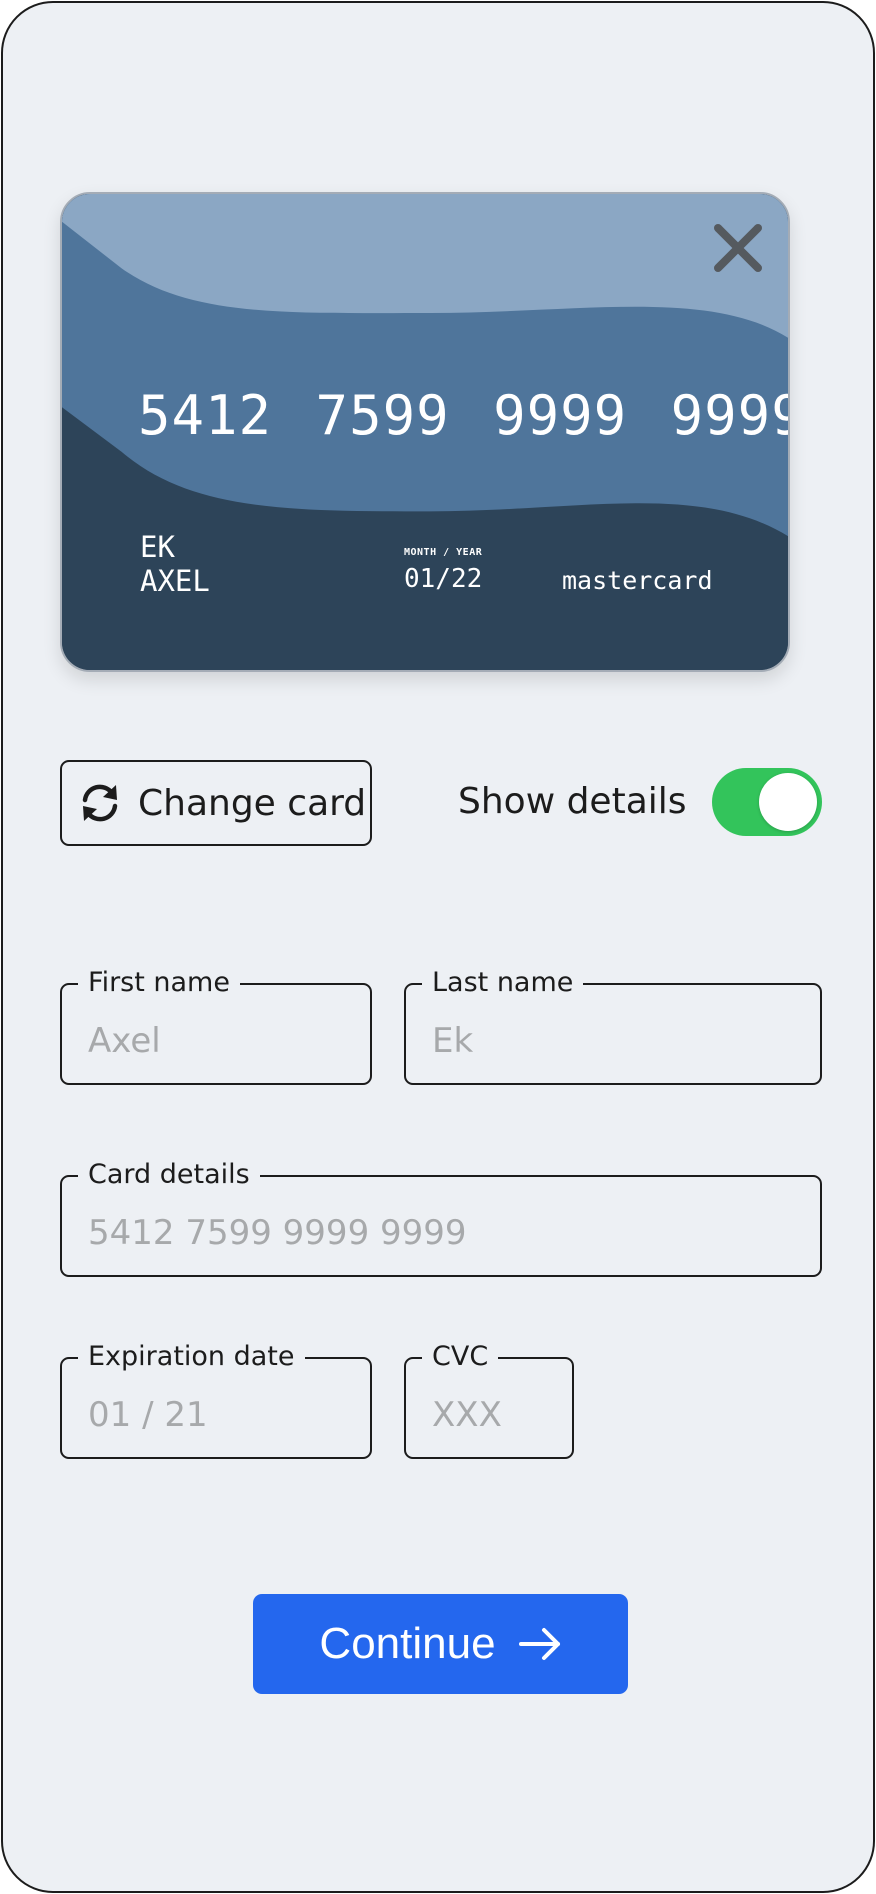 This screenshot has width=876, height=1894. What do you see at coordinates (252, 803) in the screenshot?
I see `change-card-label: Change card` at bounding box center [252, 803].